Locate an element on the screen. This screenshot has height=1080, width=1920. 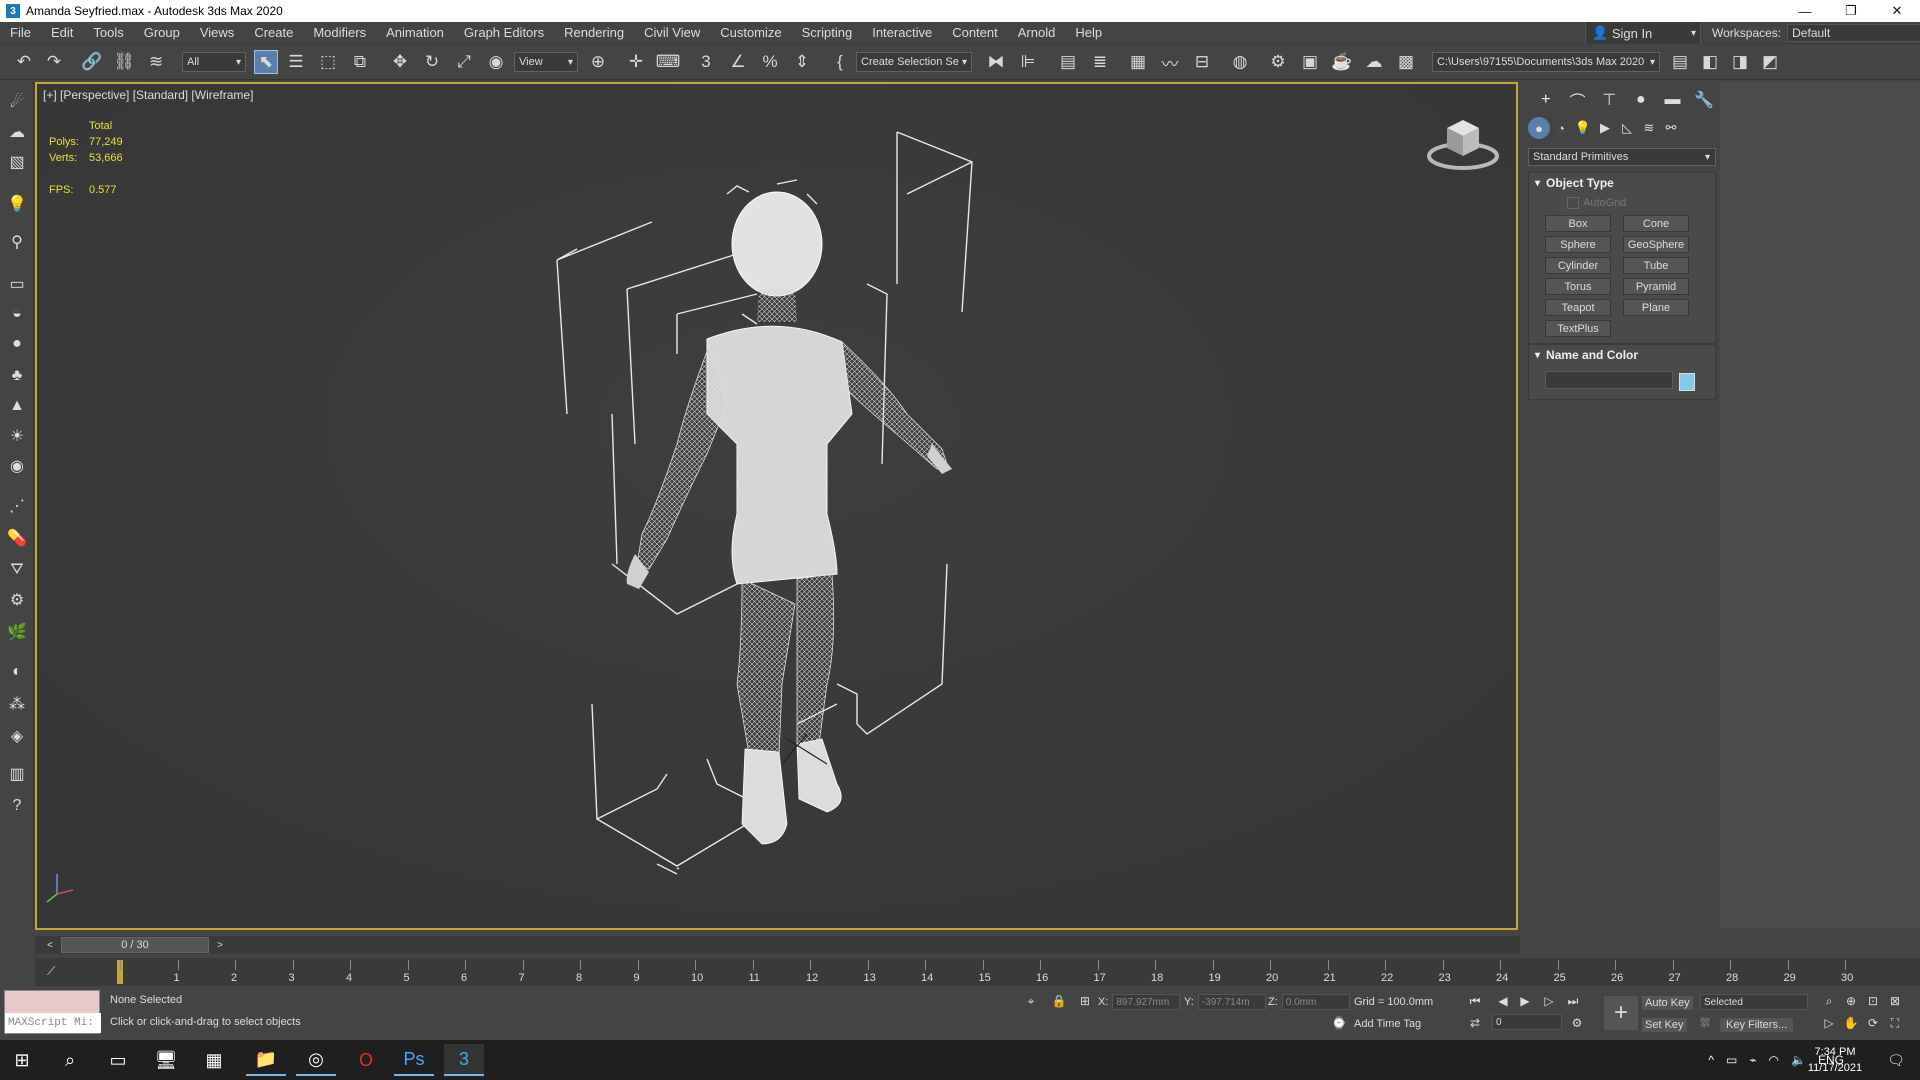
motion-tab-icon: ● is located at coordinates (1641, 100).